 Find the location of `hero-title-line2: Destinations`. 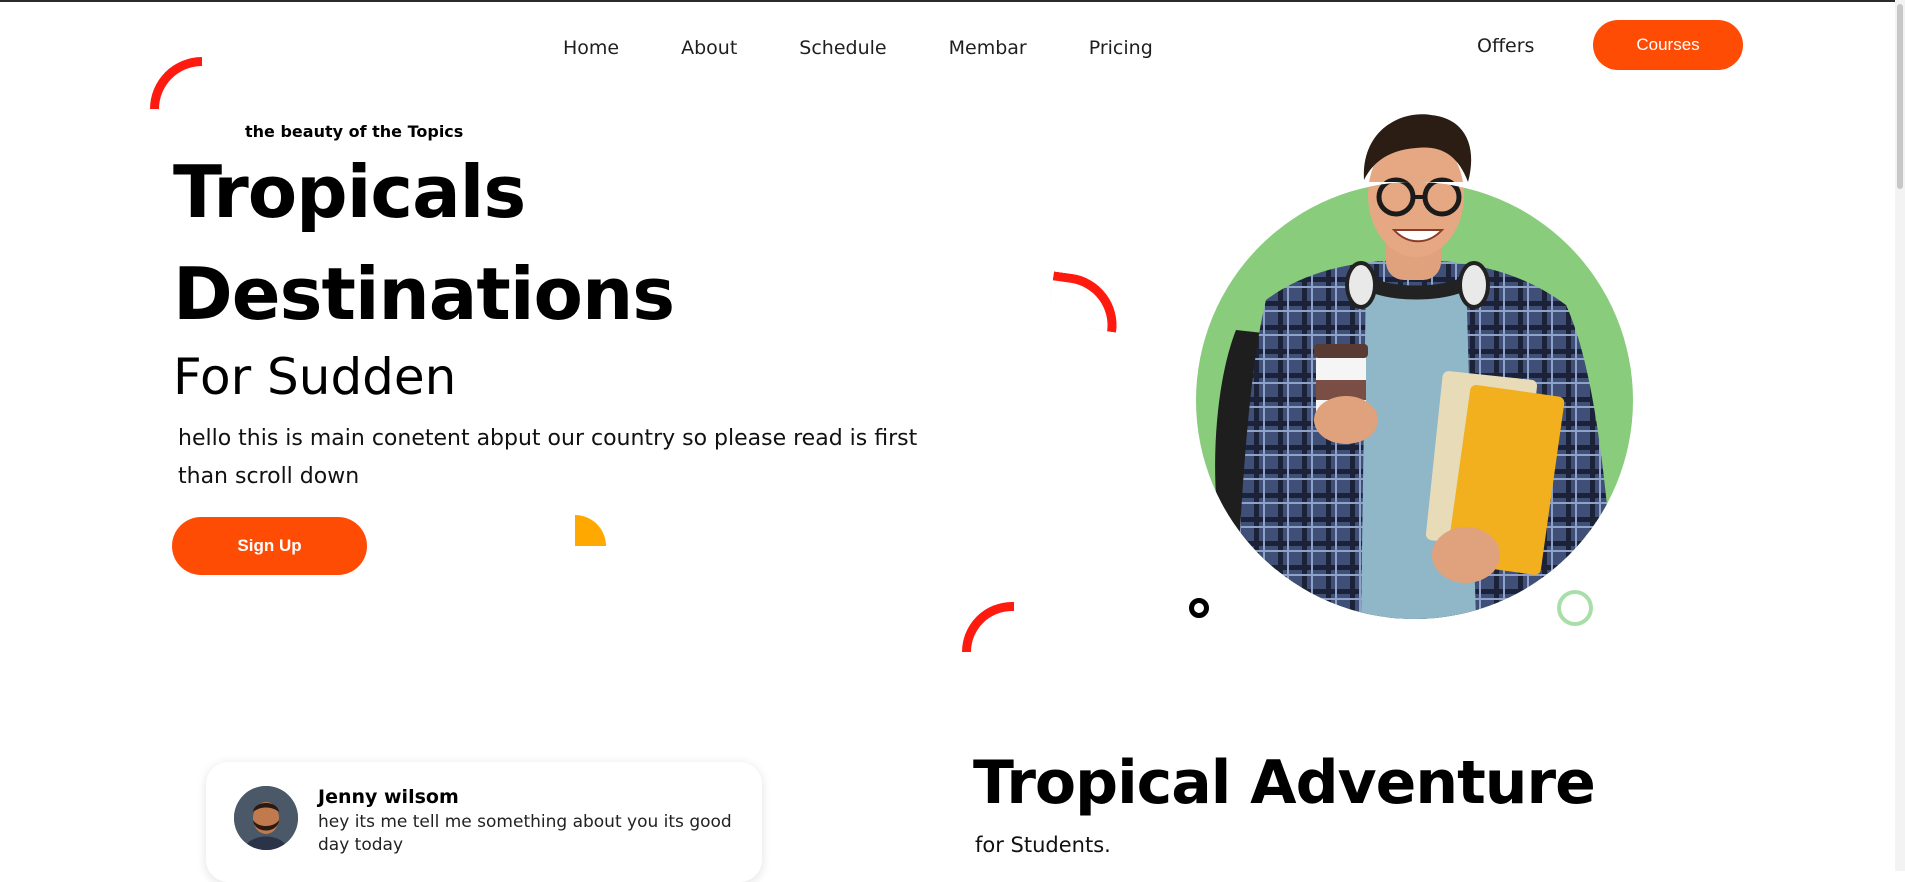

hero-title-line2: Destinations is located at coordinates (424, 294).